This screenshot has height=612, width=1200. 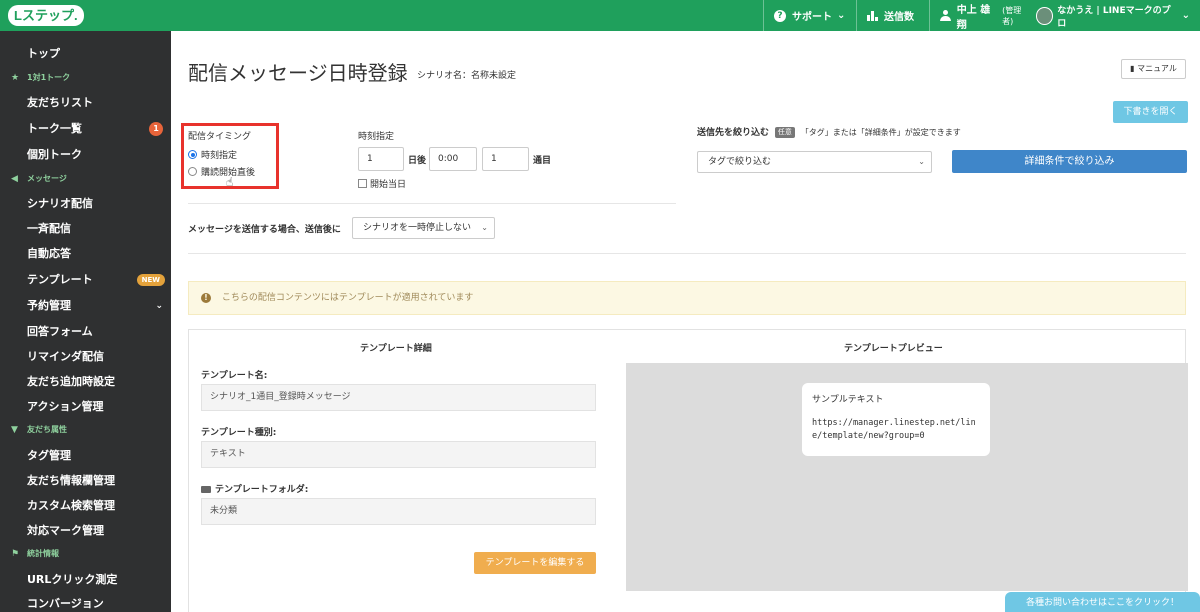 What do you see at coordinates (254, 488) in the screenshot?
I see `template-folder-label: テンプレートフォルダ:` at bounding box center [254, 488].